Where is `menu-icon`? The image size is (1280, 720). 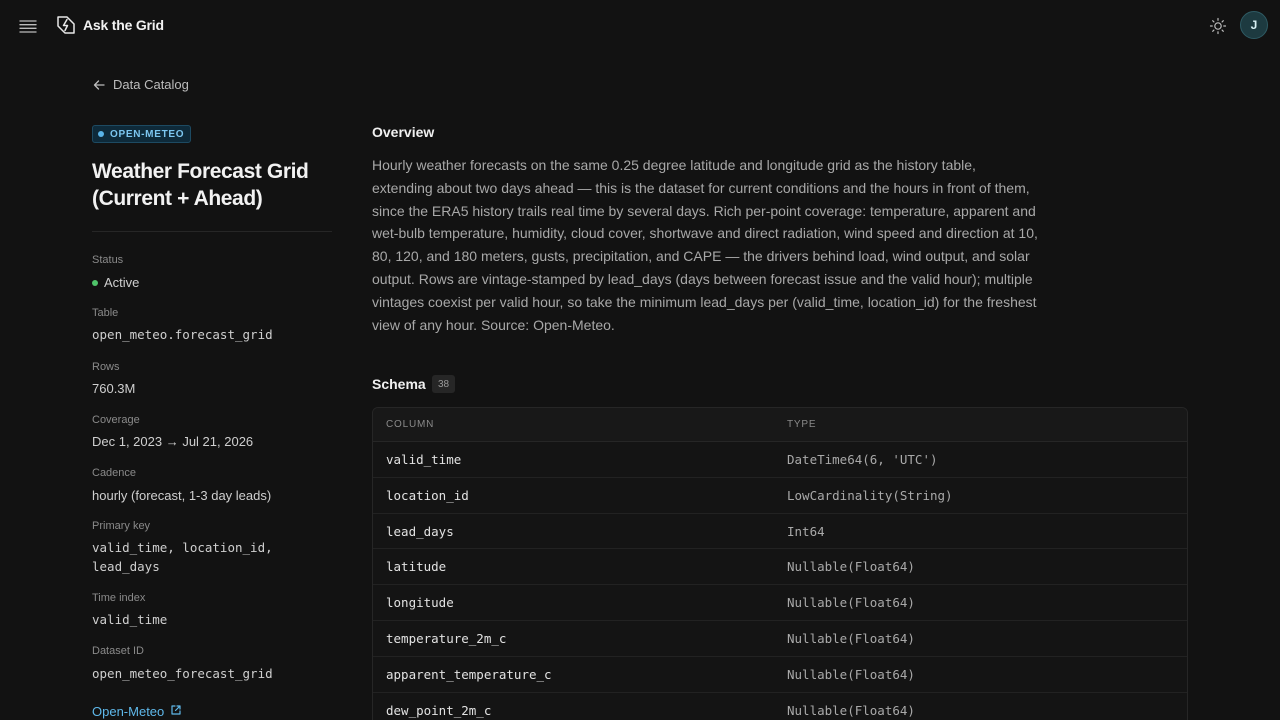 menu-icon is located at coordinates (28, 26).